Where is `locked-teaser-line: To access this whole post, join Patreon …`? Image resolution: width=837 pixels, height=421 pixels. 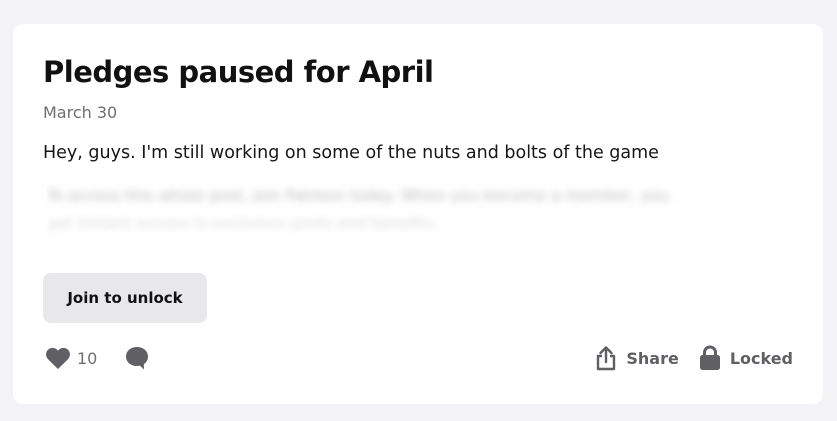 locked-teaser-line: To access this whole post, join Patreon … is located at coordinates (358, 196).